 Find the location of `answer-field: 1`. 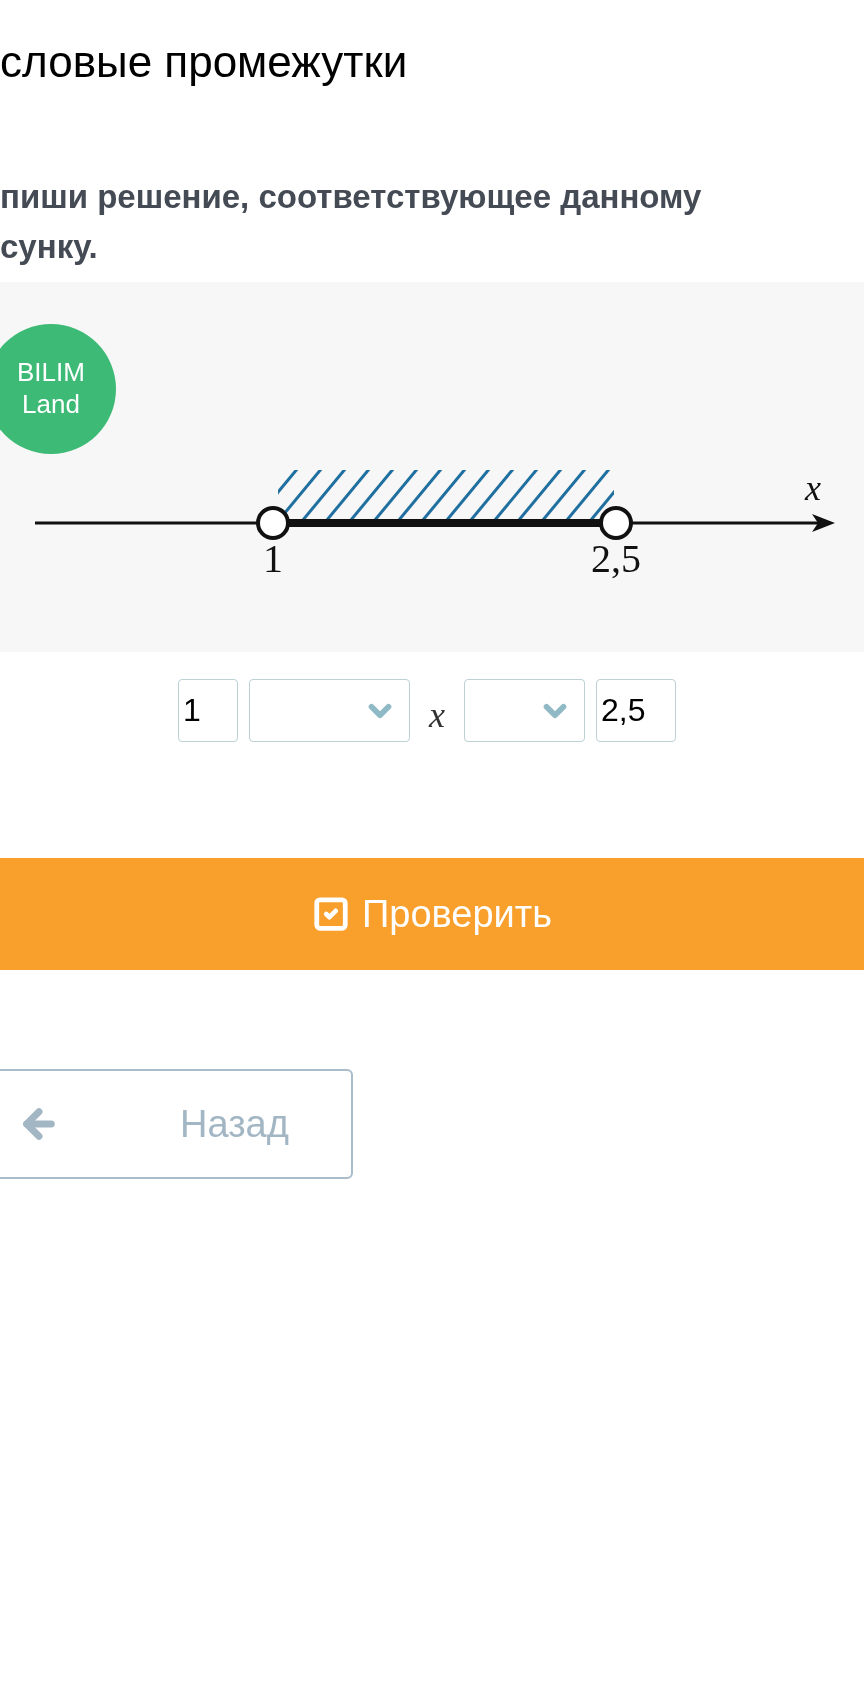

answer-field: 1 is located at coordinates (208, 710).